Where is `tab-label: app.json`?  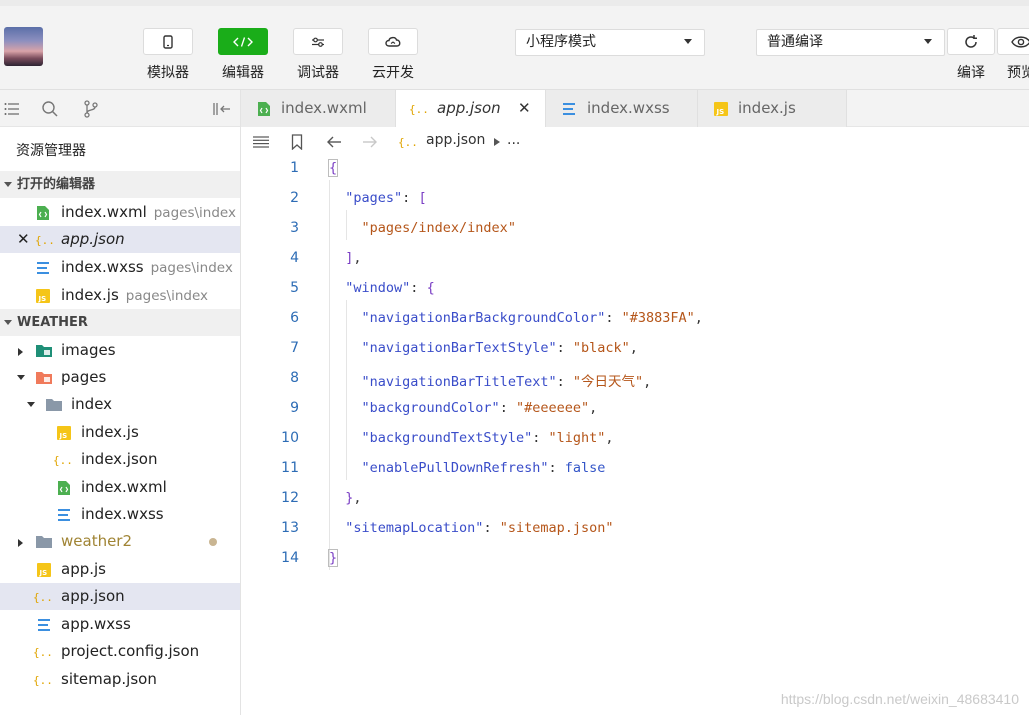 tab-label: app.json is located at coordinates (469, 108).